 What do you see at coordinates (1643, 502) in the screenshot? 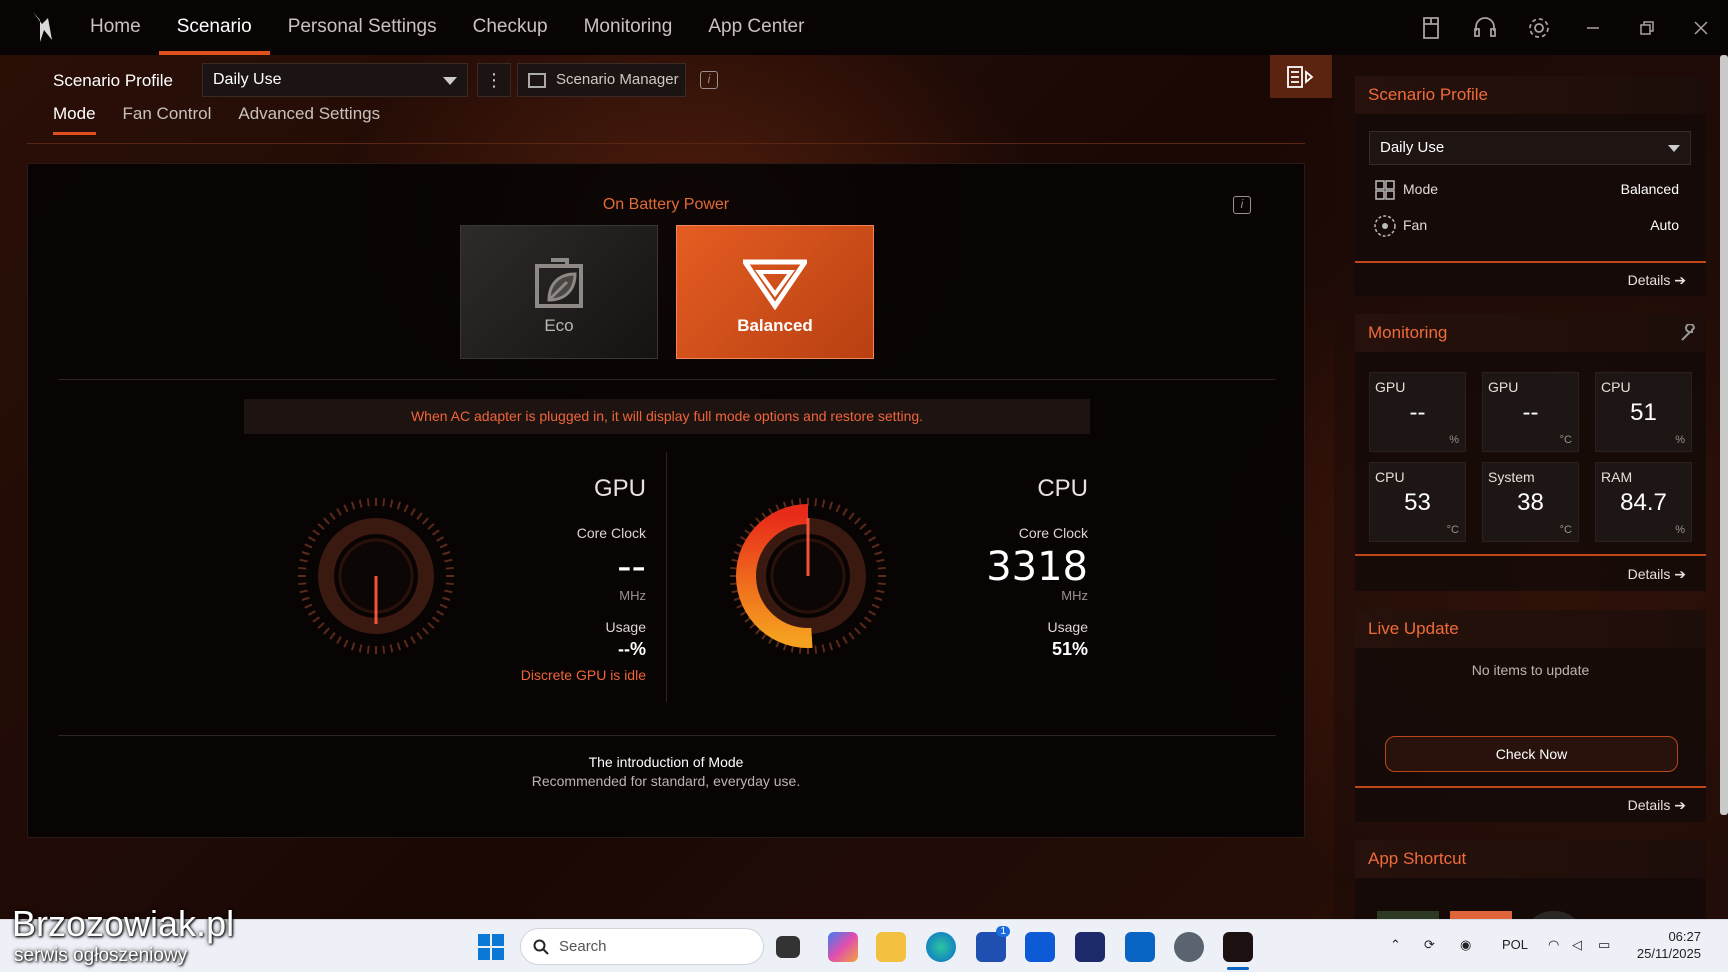
I see `monitor-tile-ram-usage: RAM 84.7%` at bounding box center [1643, 502].